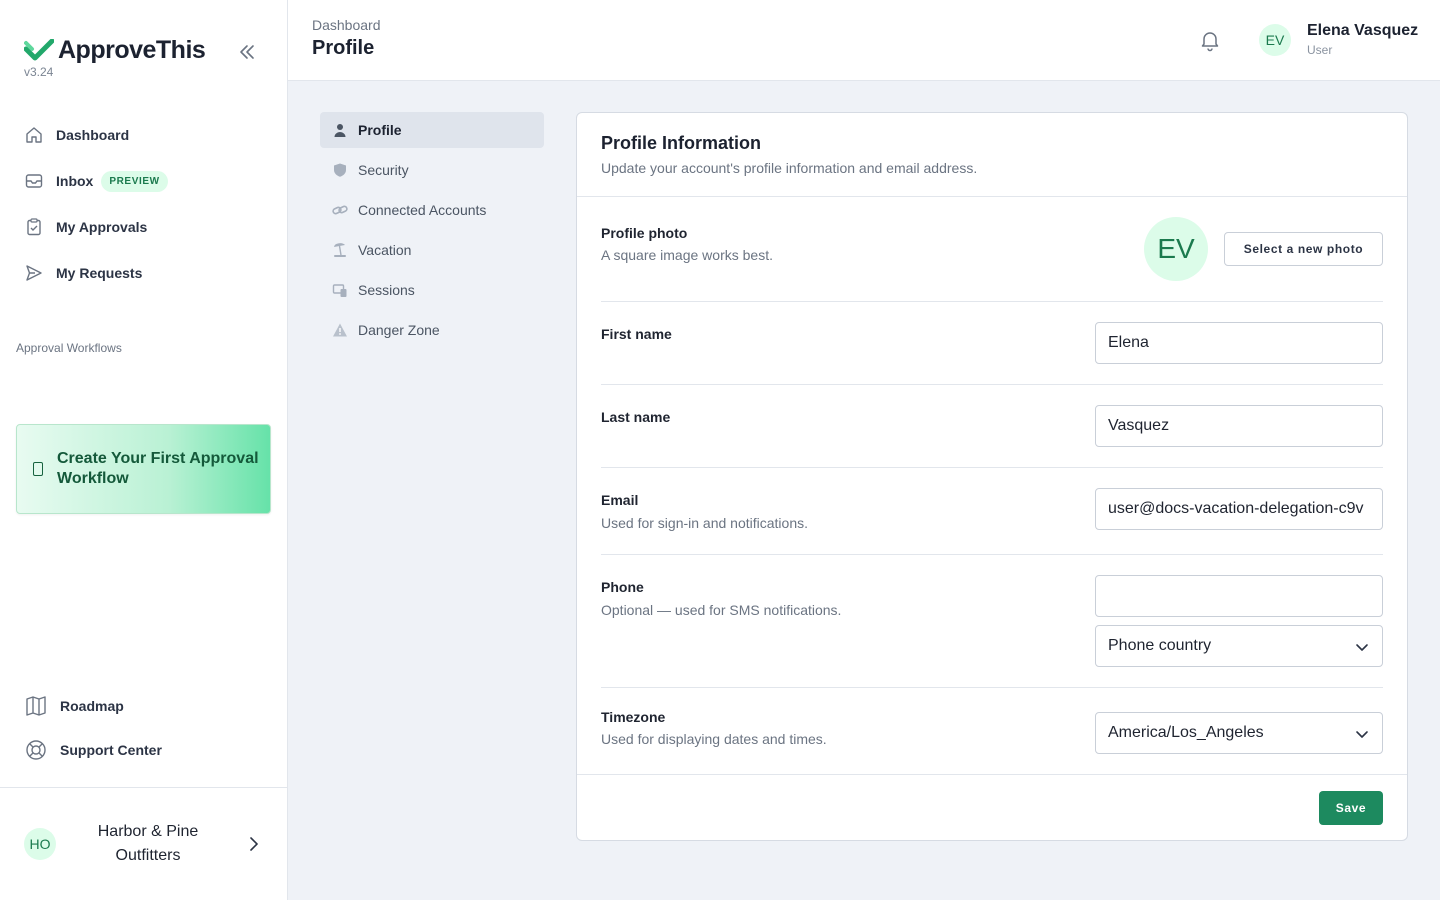  Describe the element at coordinates (687, 255) in the screenshot. I see `profile-photo-help: A square image works best.` at that location.